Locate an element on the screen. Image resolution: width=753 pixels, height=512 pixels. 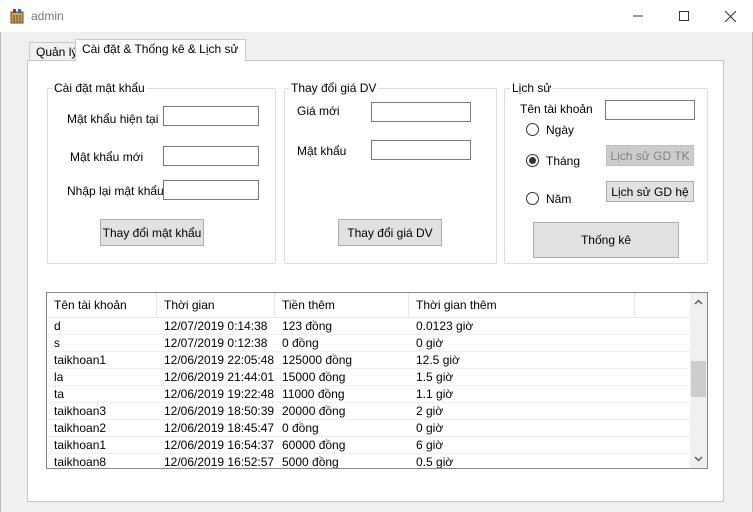
history-group-legend: Lịch sử is located at coordinates (532, 88).